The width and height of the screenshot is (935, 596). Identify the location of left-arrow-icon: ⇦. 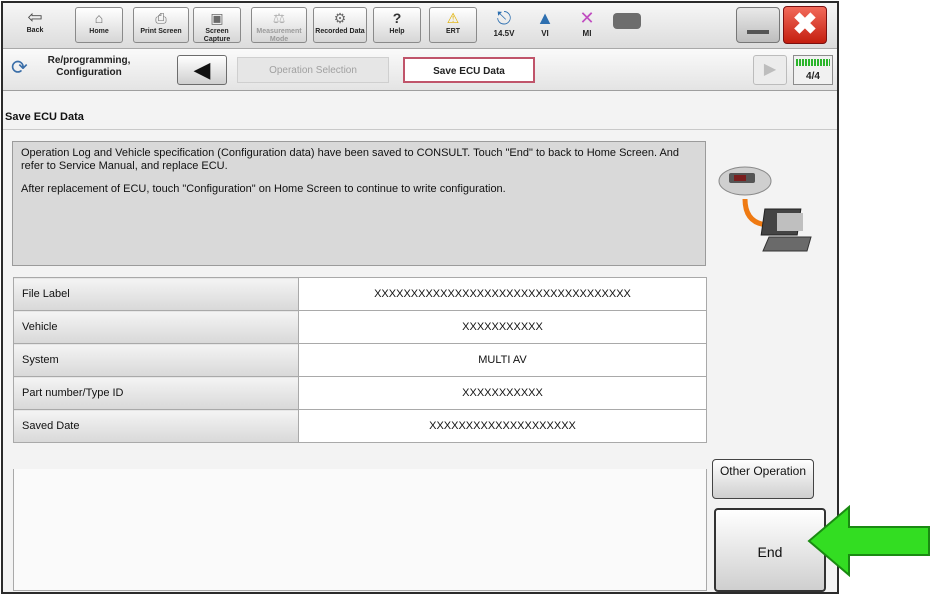
(35, 17).